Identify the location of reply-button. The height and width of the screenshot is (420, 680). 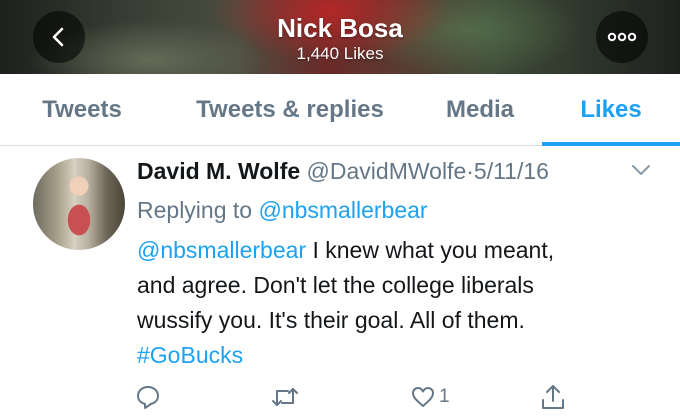
(148, 397).